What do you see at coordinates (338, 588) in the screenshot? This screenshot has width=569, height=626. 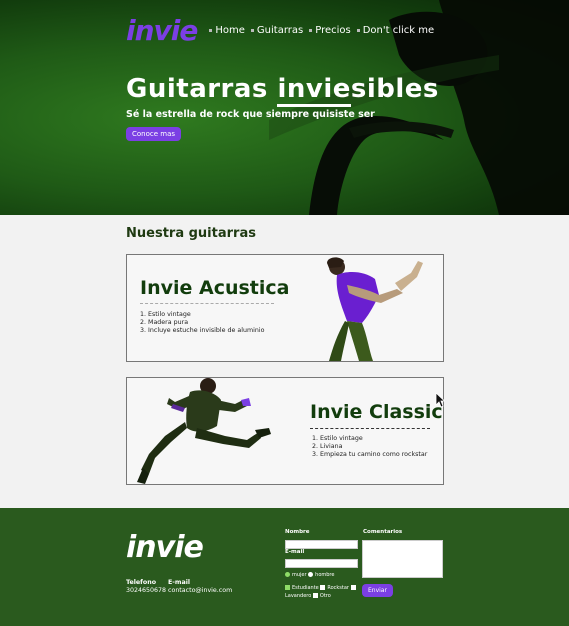 I see `checkbox-label: Rockstar` at bounding box center [338, 588].